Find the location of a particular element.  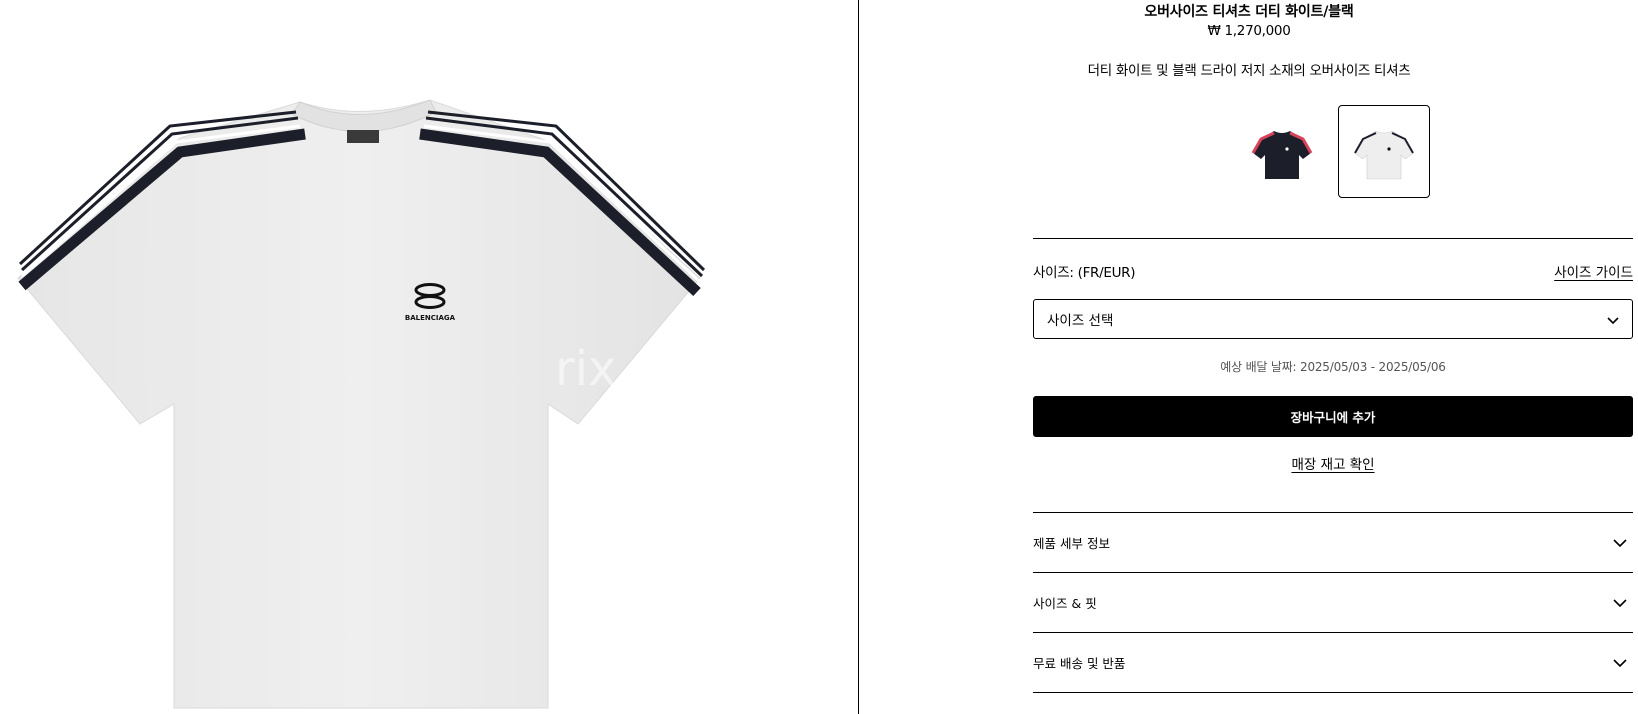

product-title: 오버사이즈 티셔츠 더티 화이트/블랙 is located at coordinates (1249, 12).